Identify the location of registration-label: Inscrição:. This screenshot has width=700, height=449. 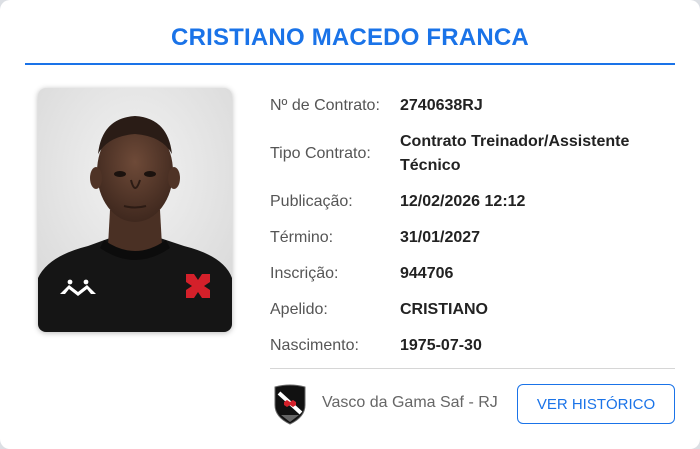
(304, 273).